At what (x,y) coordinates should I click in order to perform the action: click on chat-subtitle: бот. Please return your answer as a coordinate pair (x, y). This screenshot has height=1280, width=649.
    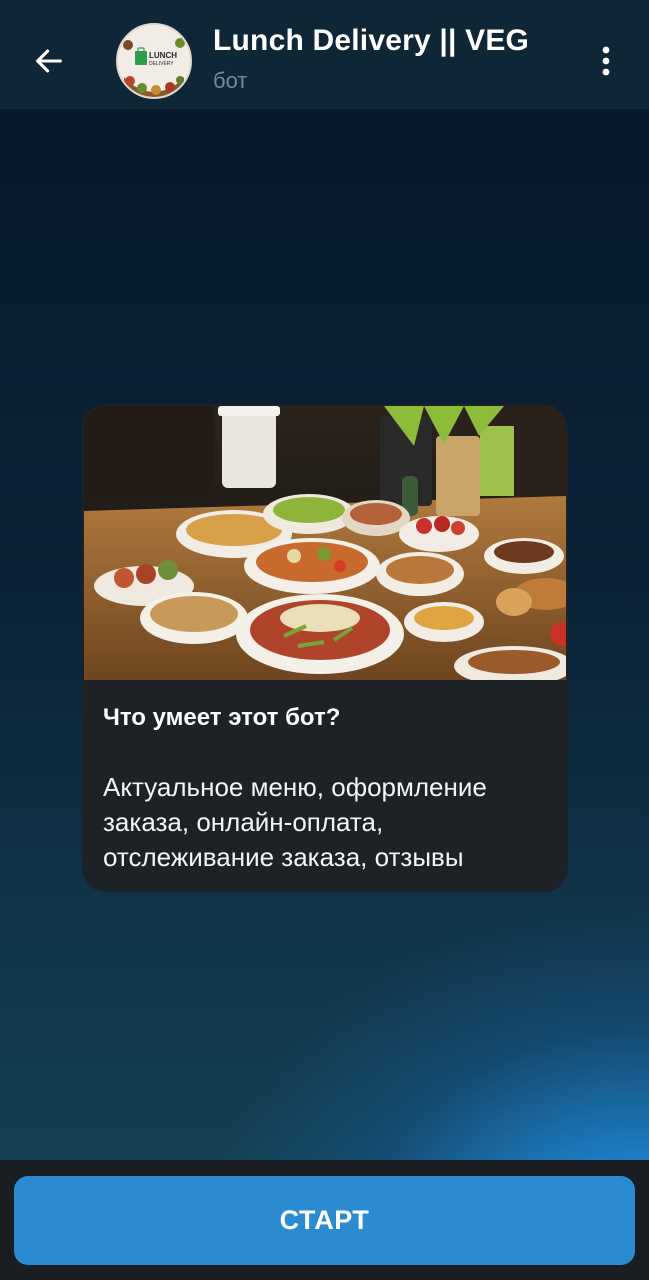
    Looking at the image, I should click on (230, 80).